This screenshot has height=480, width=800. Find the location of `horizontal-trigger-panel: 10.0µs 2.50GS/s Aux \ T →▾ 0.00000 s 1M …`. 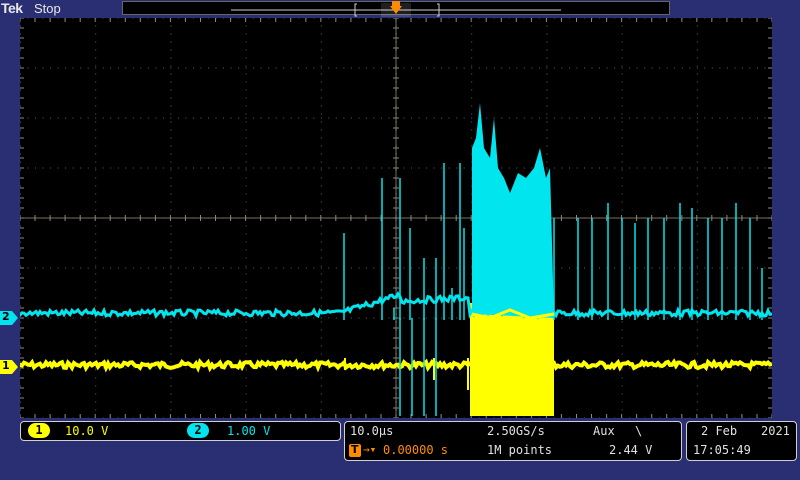

horizontal-trigger-panel: 10.0µs 2.50GS/s Aux \ T →▾ 0.00000 s 1M … is located at coordinates (513, 441).